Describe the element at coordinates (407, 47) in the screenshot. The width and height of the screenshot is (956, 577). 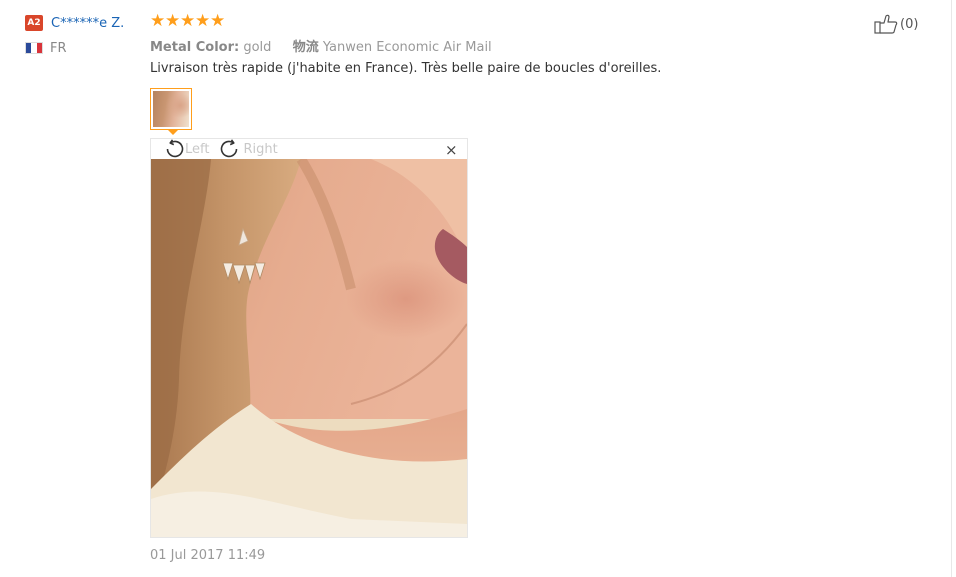
I see `logistics-value: Yanwen Economic Air Mail` at that location.